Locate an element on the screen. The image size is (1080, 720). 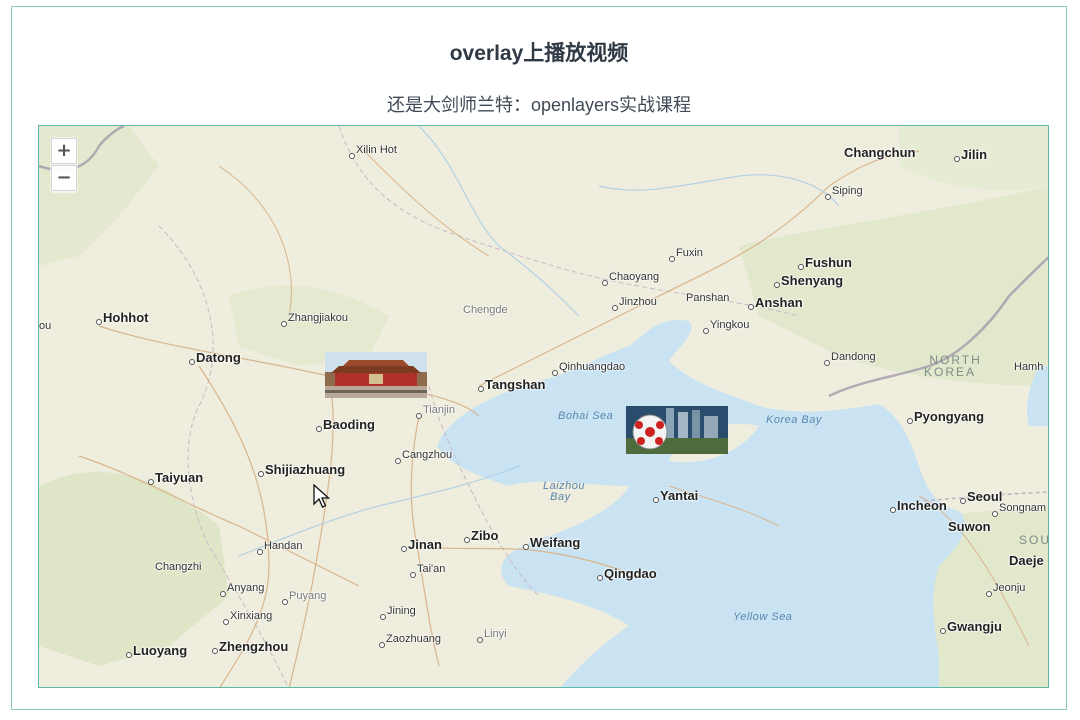
city-label: Baoding is located at coordinates (349, 424).